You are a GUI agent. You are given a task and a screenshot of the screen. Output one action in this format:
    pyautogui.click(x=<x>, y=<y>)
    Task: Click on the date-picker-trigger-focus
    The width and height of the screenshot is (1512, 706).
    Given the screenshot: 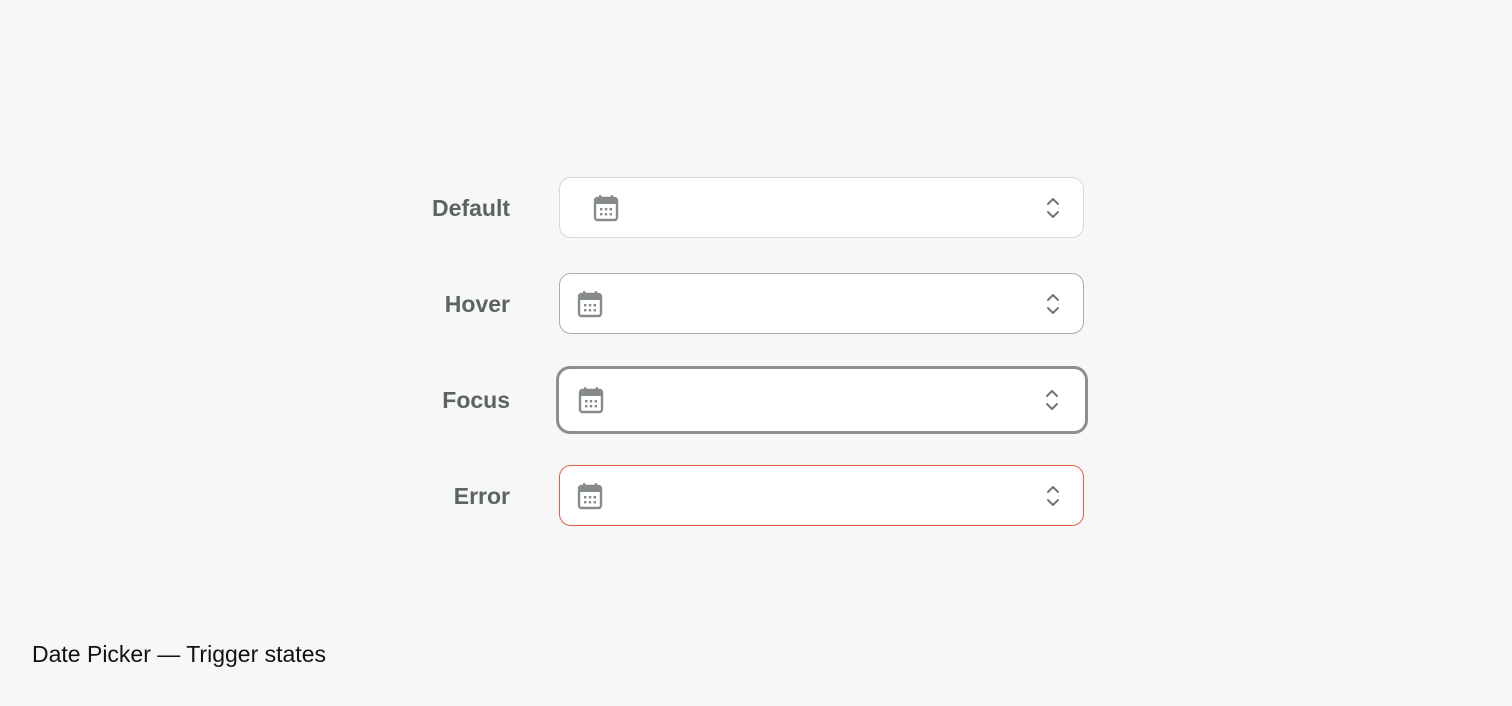 What is the action you would take?
    pyautogui.click(x=822, y=400)
    